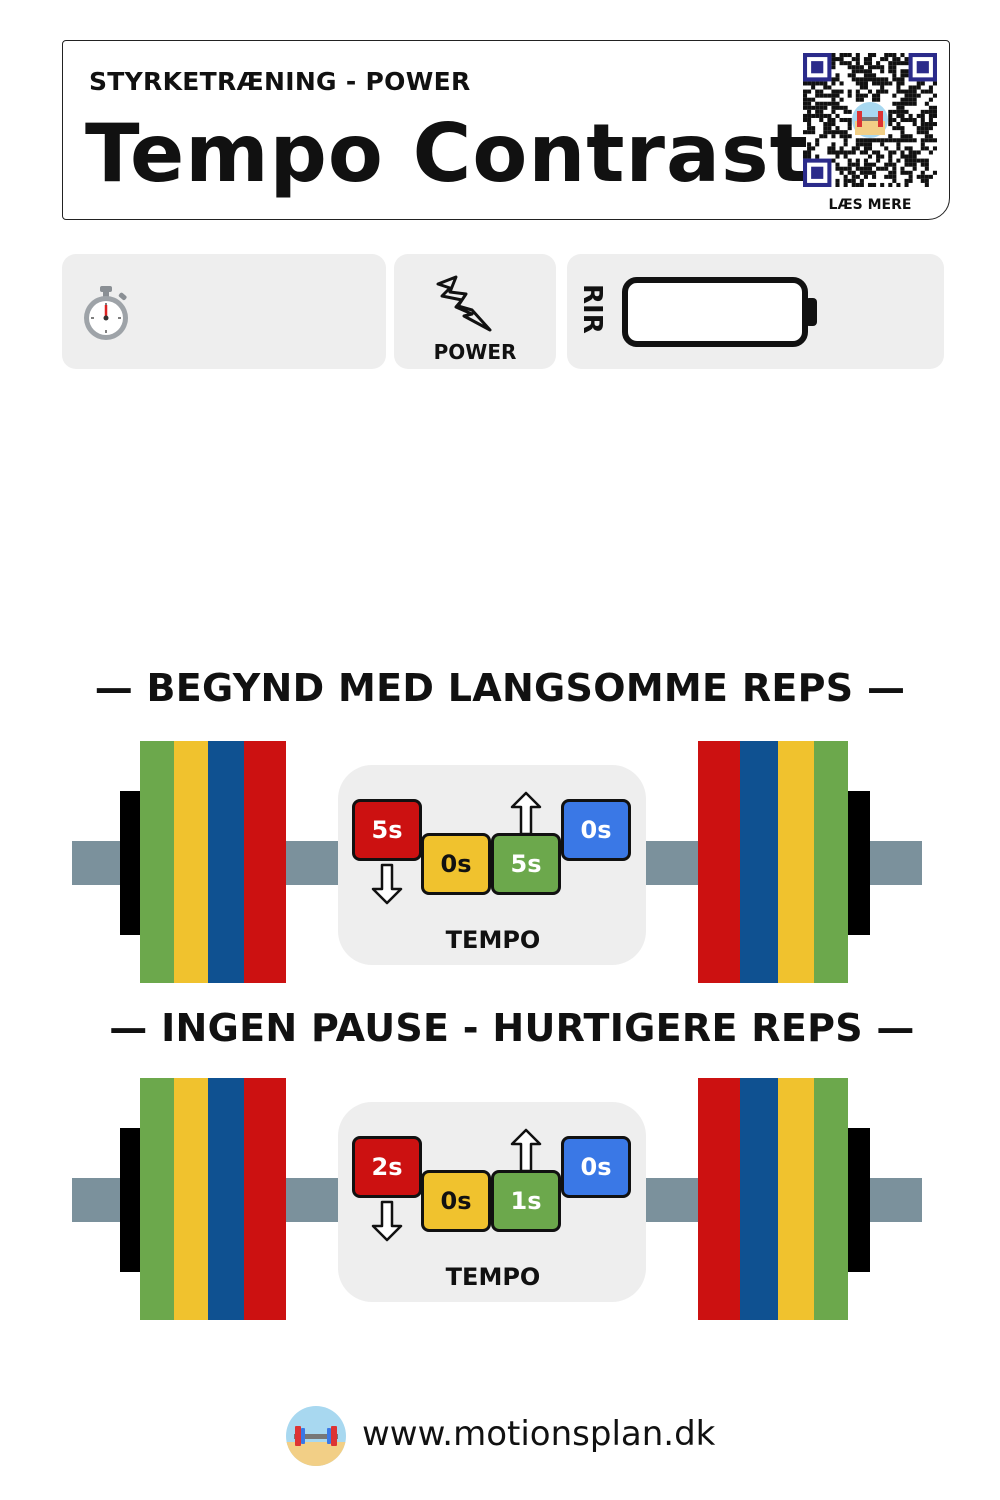 Image resolution: width=1000 pixels, height=1500 pixels. Describe the element at coordinates (387, 1167) in the screenshot. I see `tempo-eccentric: 2s` at that location.